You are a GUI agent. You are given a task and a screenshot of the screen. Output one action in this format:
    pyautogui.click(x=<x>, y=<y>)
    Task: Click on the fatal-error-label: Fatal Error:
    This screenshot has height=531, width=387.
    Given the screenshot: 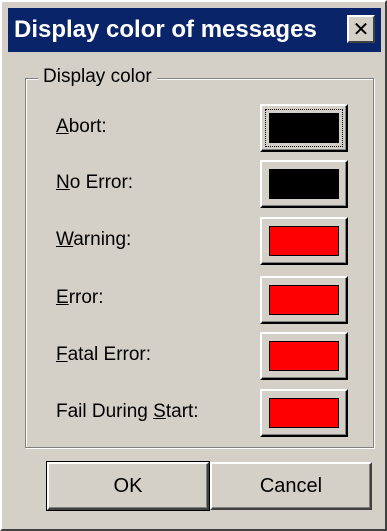 What is the action you would take?
    pyautogui.click(x=103, y=355)
    